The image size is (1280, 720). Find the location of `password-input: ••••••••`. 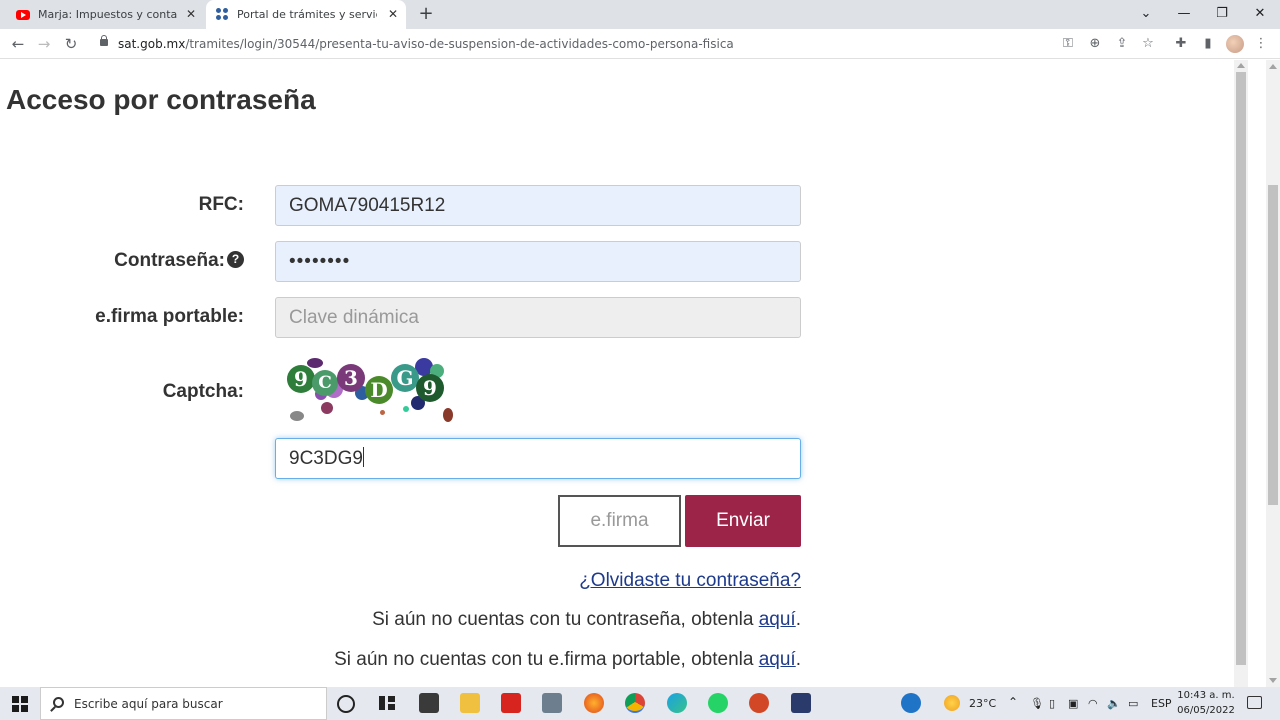

password-input: •••••••• is located at coordinates (538, 261).